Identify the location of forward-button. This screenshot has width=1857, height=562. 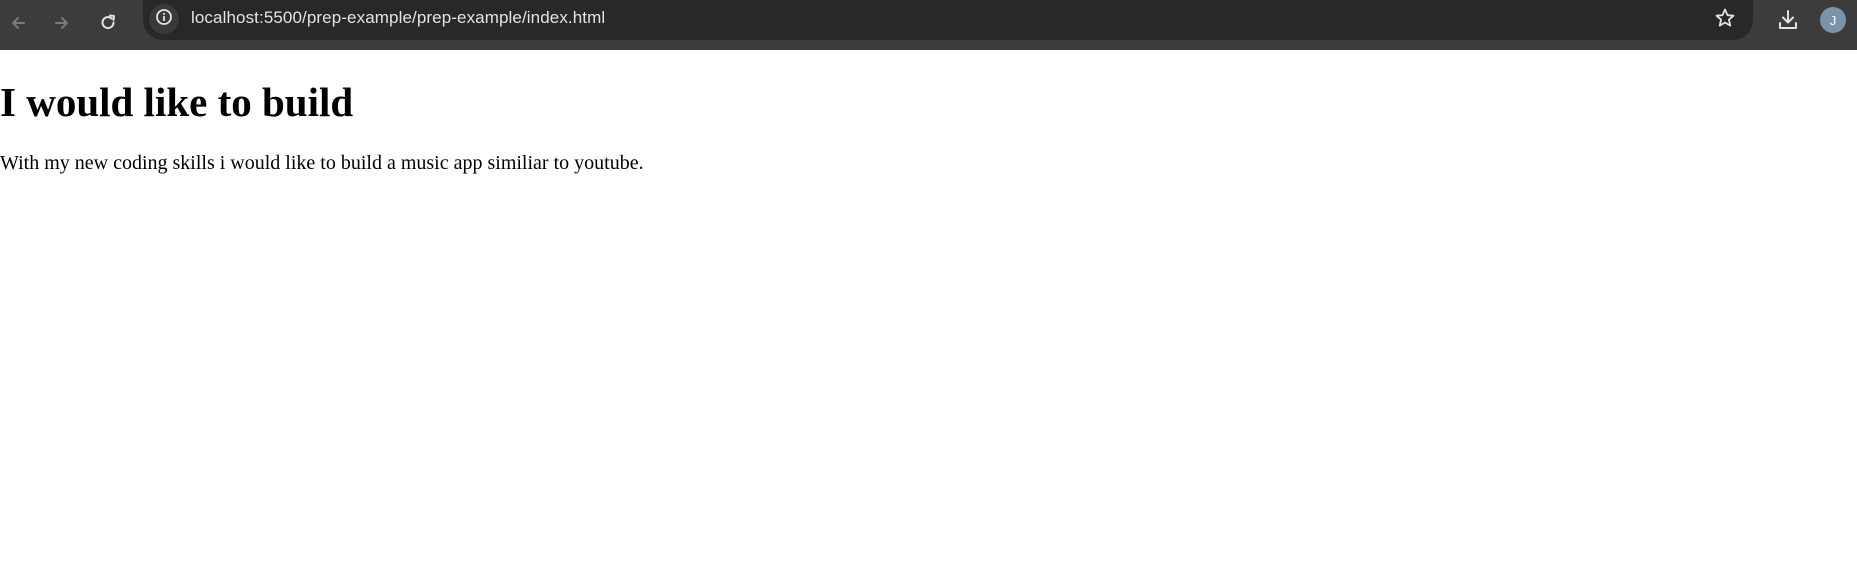
(62, 23).